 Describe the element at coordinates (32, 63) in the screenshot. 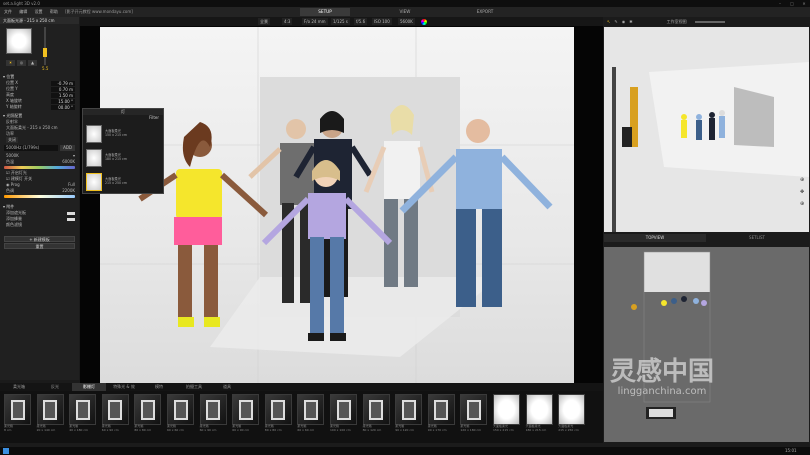

I see `flash-icon: ▲` at that location.